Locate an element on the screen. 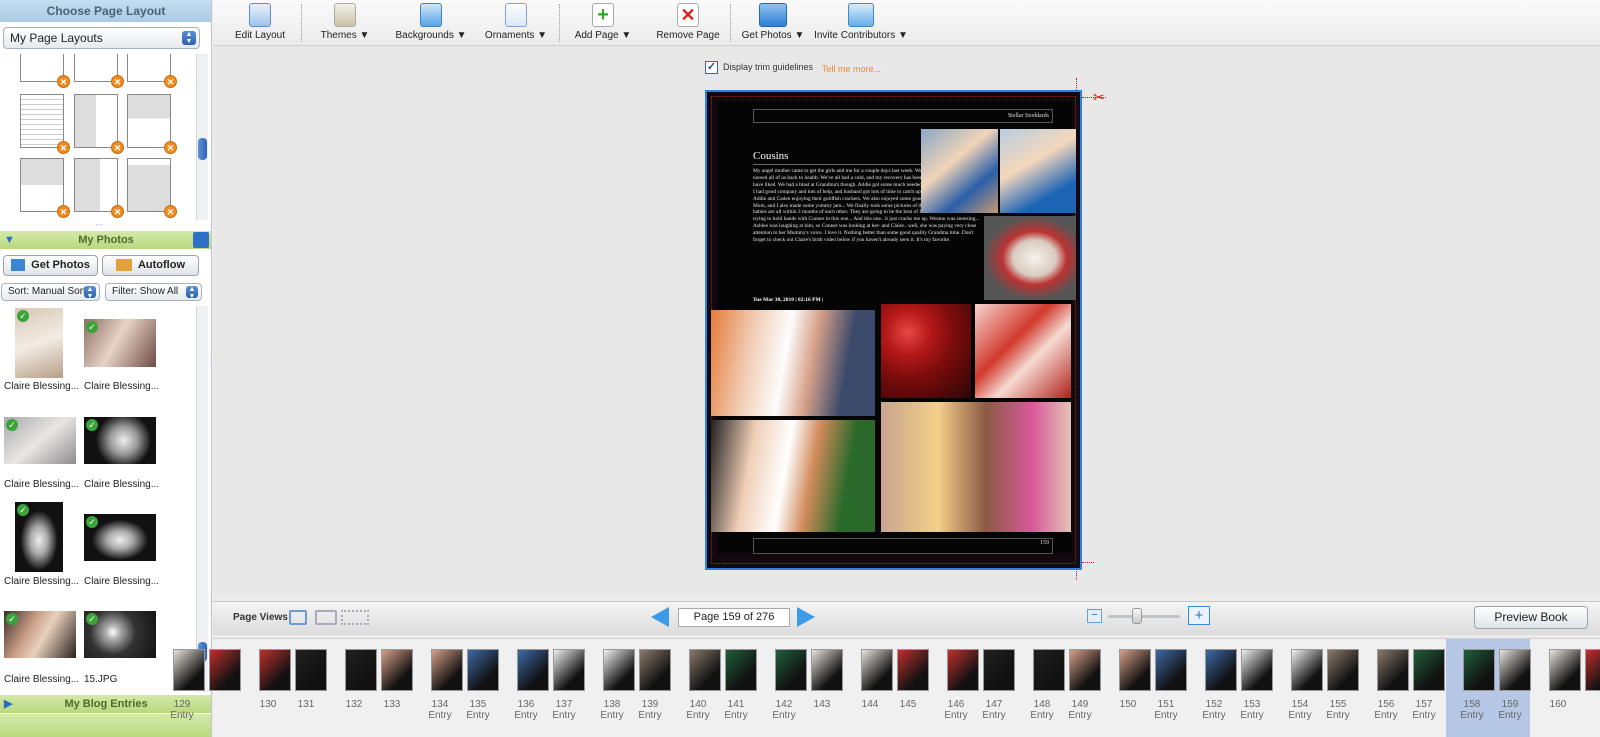 The height and width of the screenshot is (737, 1600). entry-title: Cousins is located at coordinates (770, 156).